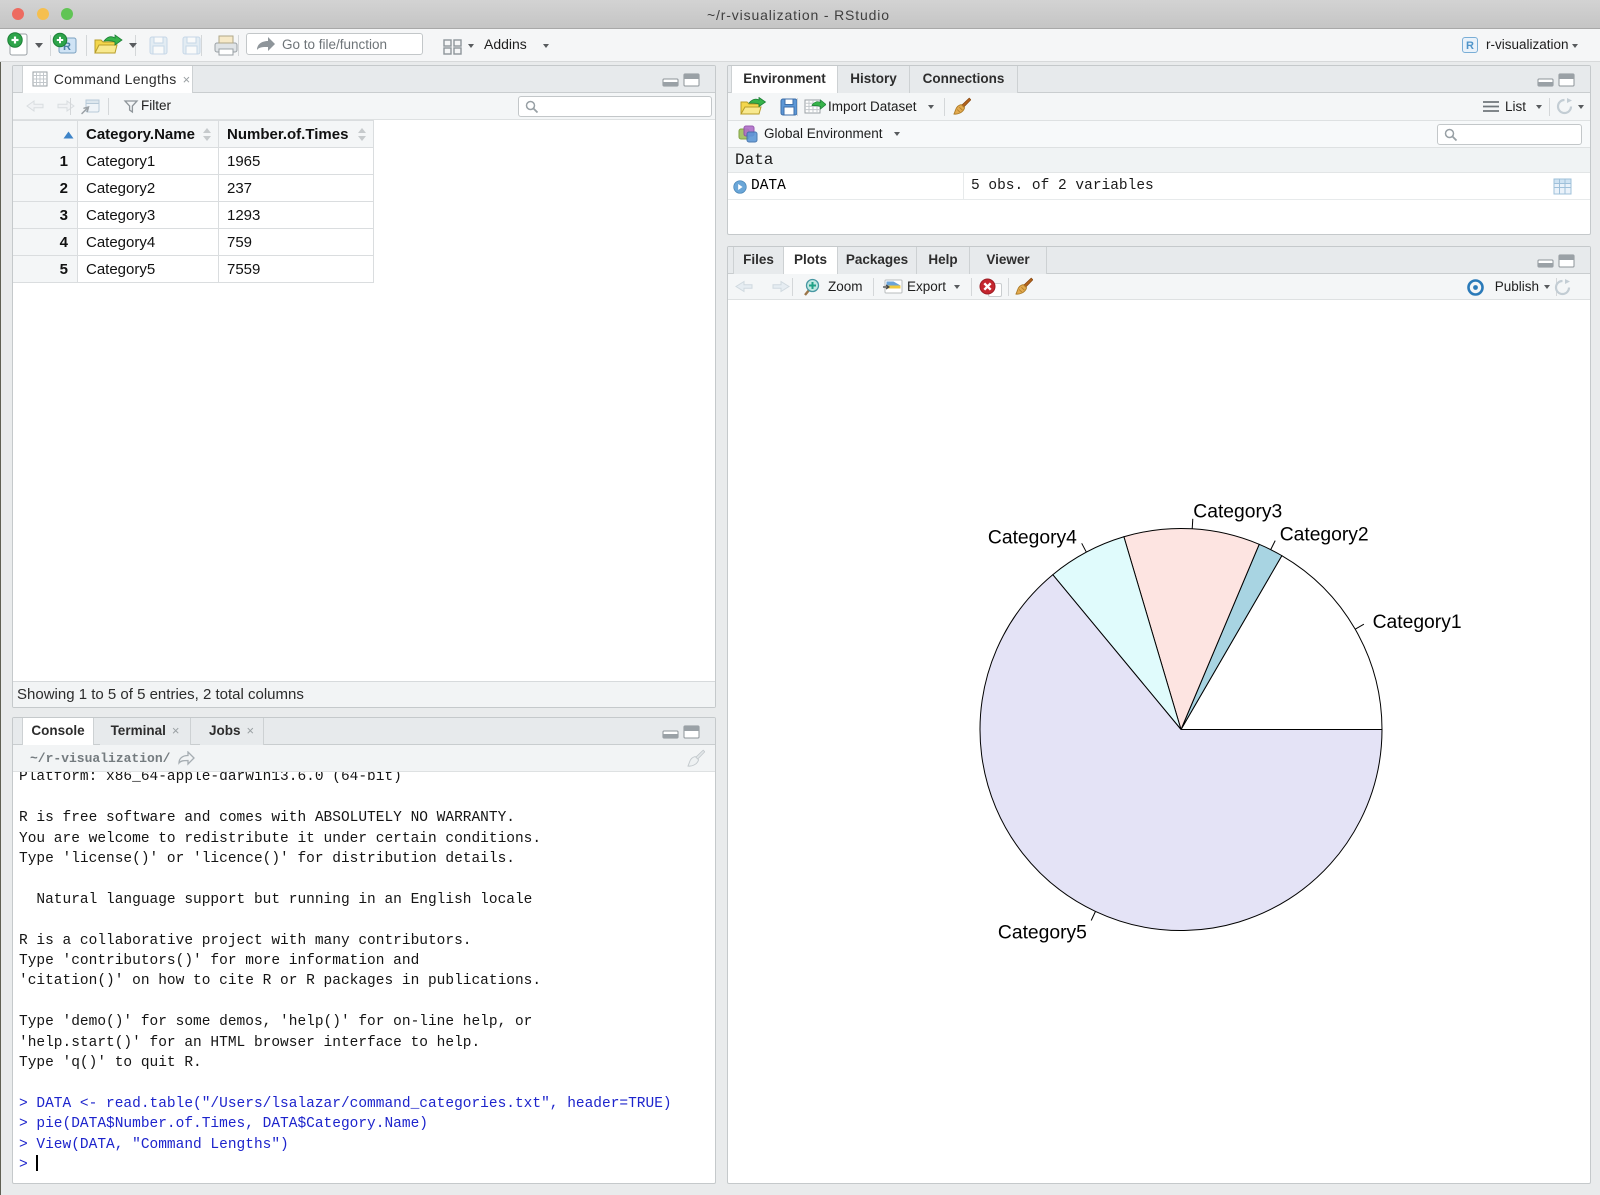 Image resolution: width=1600 pixels, height=1195 pixels. Describe the element at coordinates (1470, 46) in the screenshot. I see `svg-text: R` at that location.